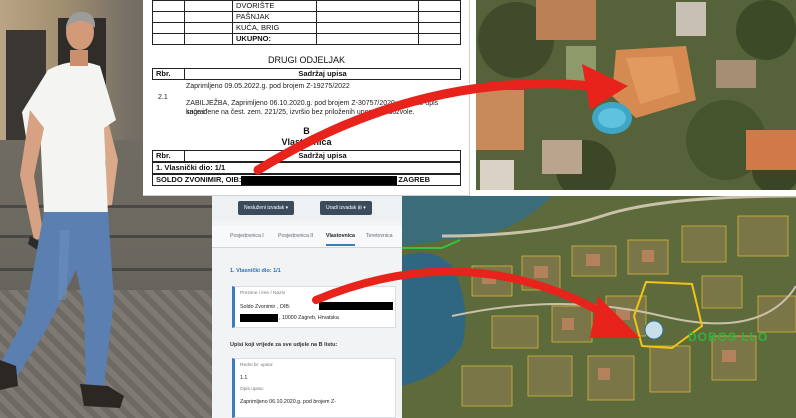 Image resolution: width=796 pixels, height=418 pixels. What do you see at coordinates (265, 307) in the screenshot?
I see `owner-value: Soldo Zvonimir , OIB:` at bounding box center [265, 307].